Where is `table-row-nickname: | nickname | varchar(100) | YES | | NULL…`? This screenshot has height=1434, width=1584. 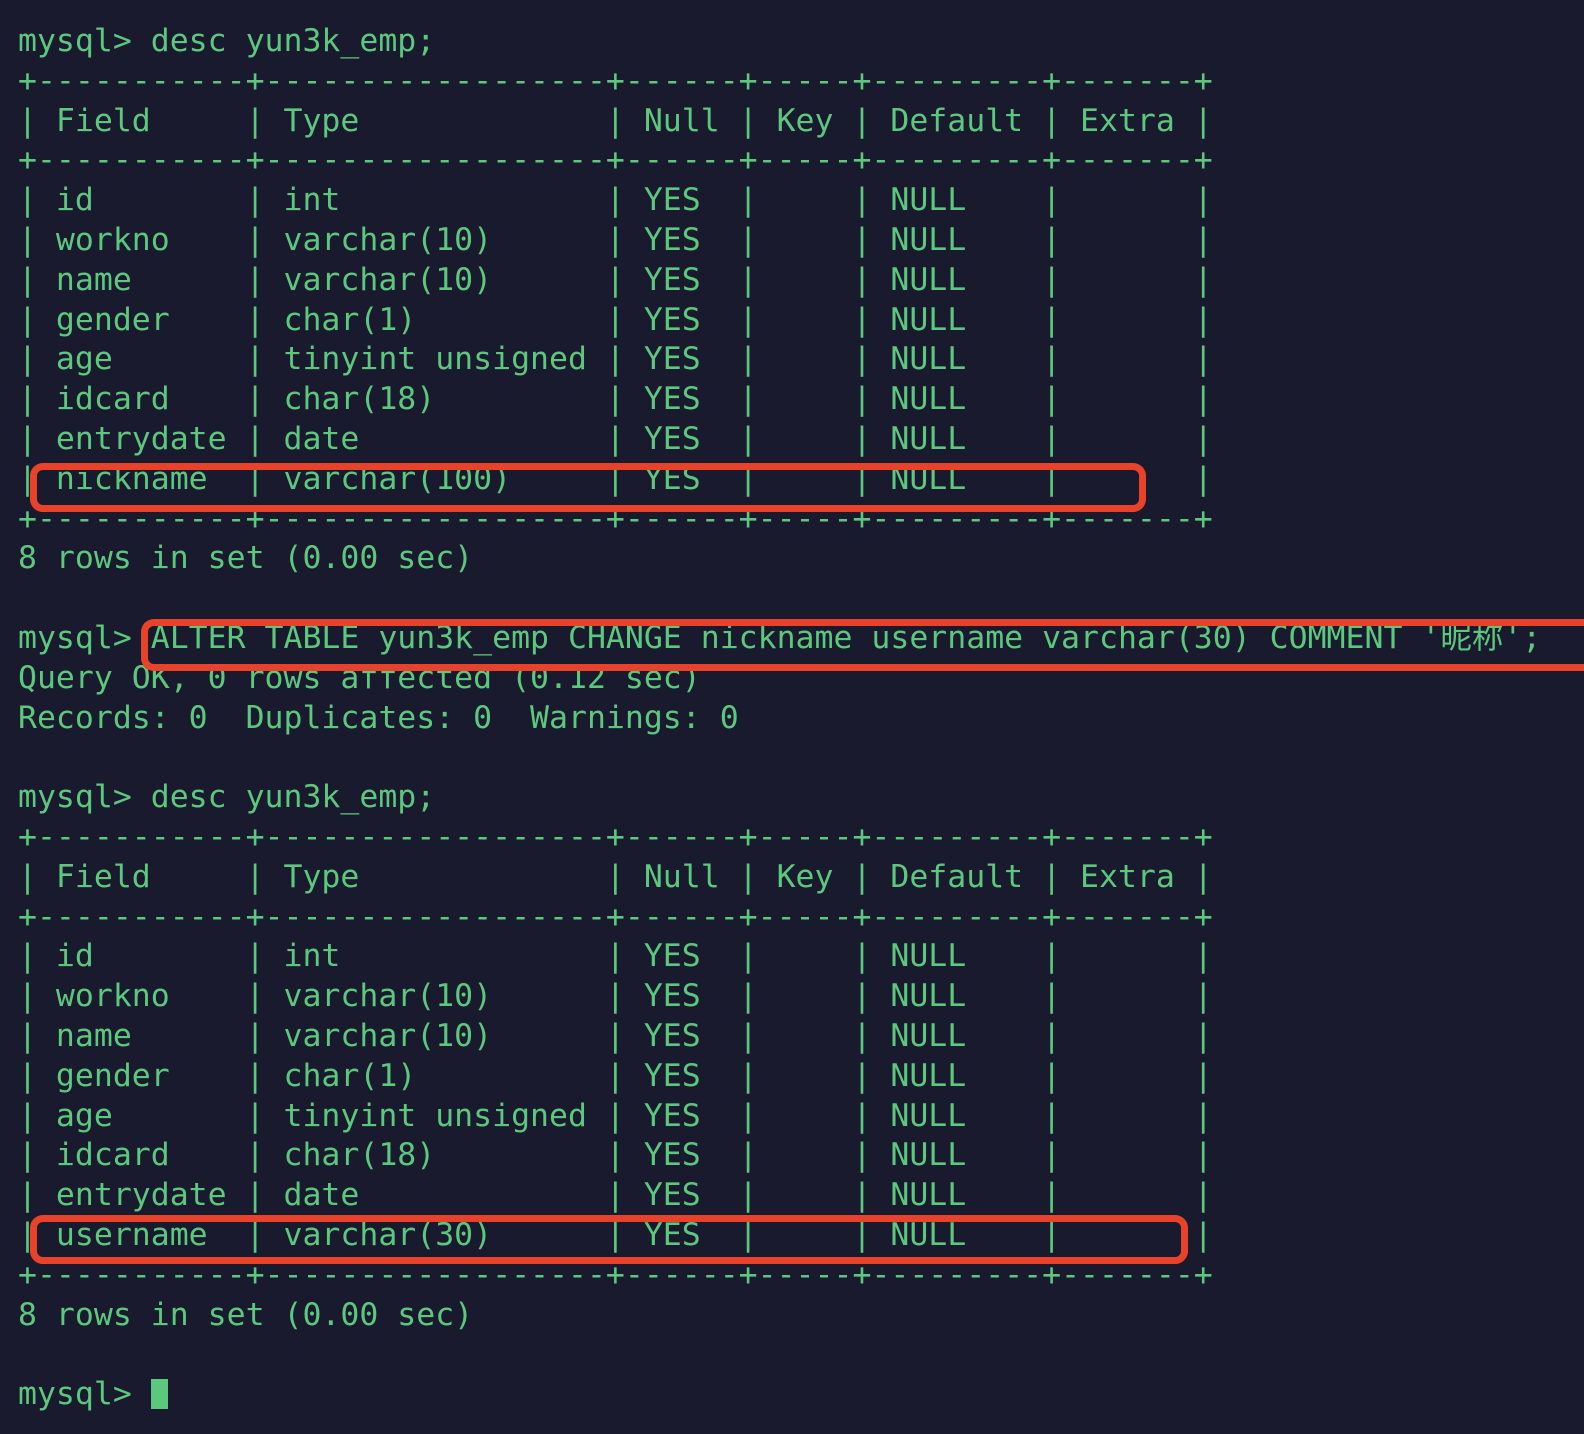 table-row-nickname: | nickname | varchar(100) | YES | | NULL… is located at coordinates (615, 478).